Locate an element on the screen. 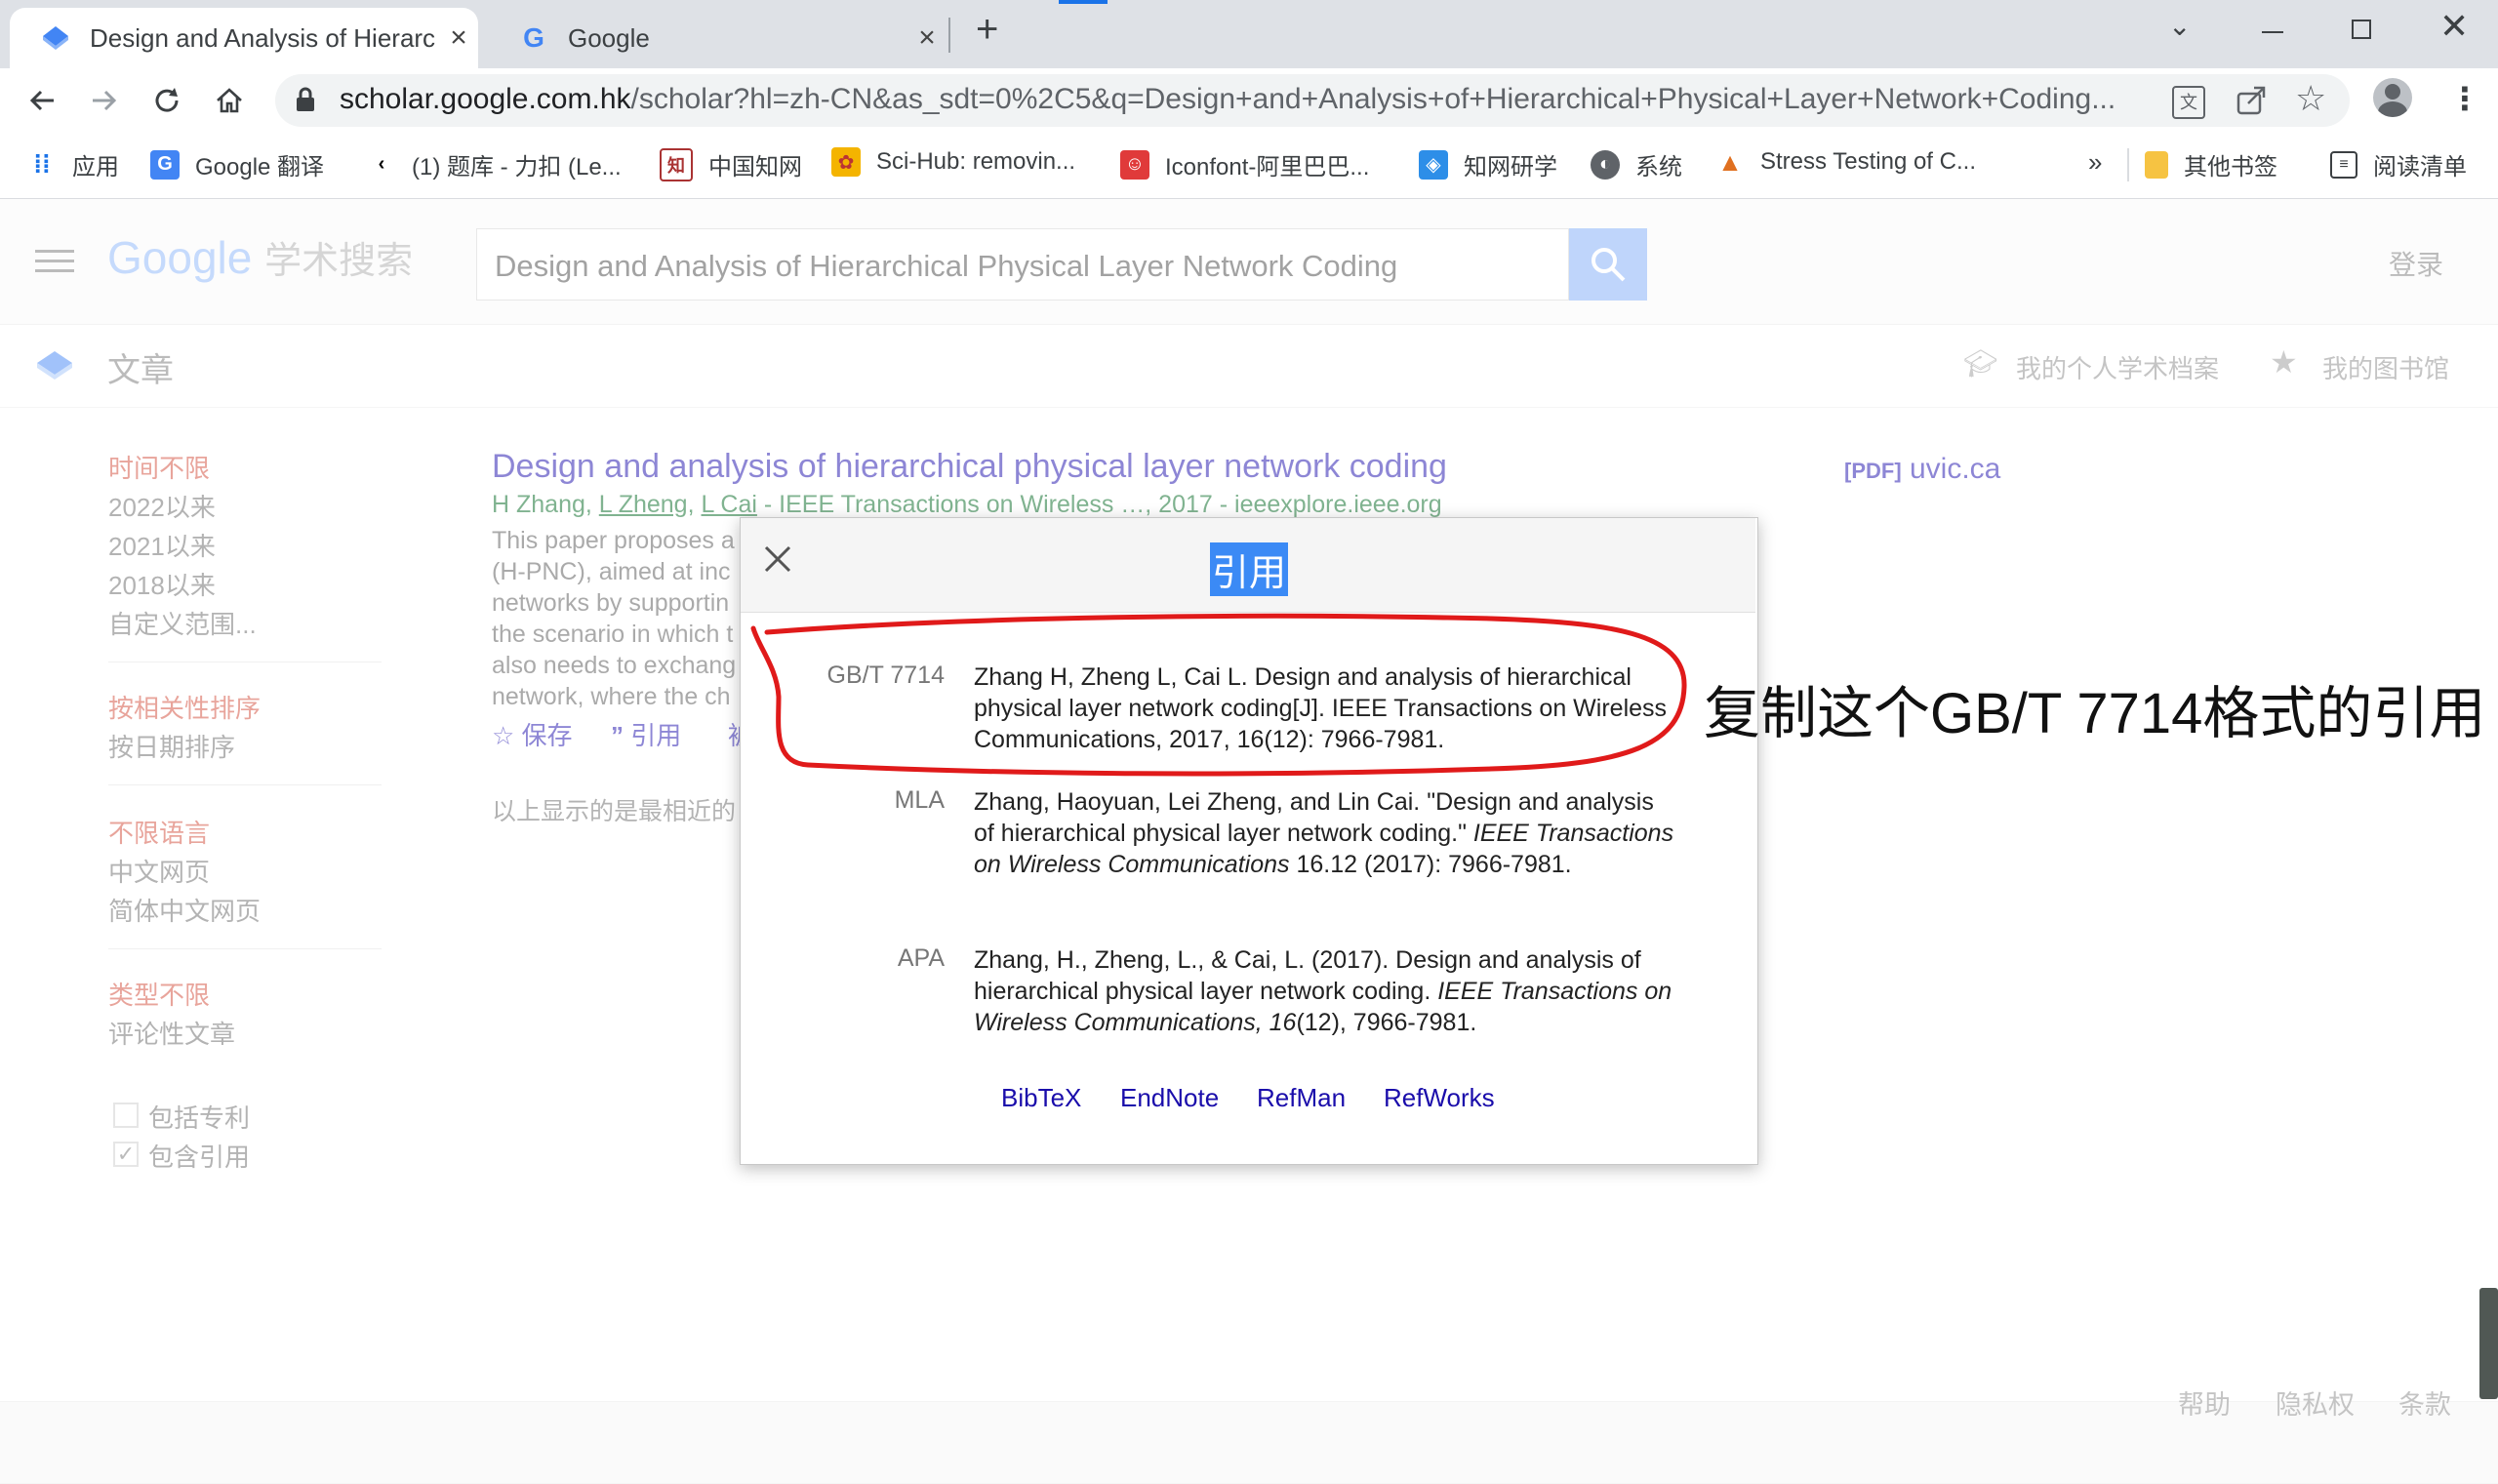 This screenshot has height=1484, width=2498. bookmark-google-translate: G Google 翻译 is located at coordinates (237, 164).